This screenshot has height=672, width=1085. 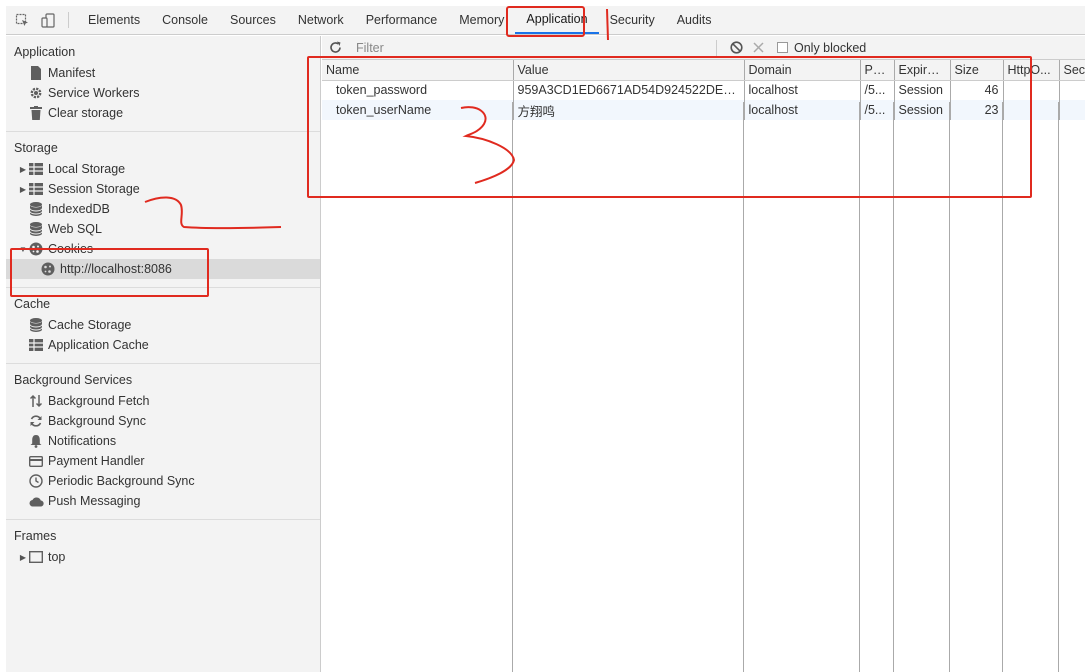 I want to click on fetch-arrows-icon, so click(x=36, y=401).